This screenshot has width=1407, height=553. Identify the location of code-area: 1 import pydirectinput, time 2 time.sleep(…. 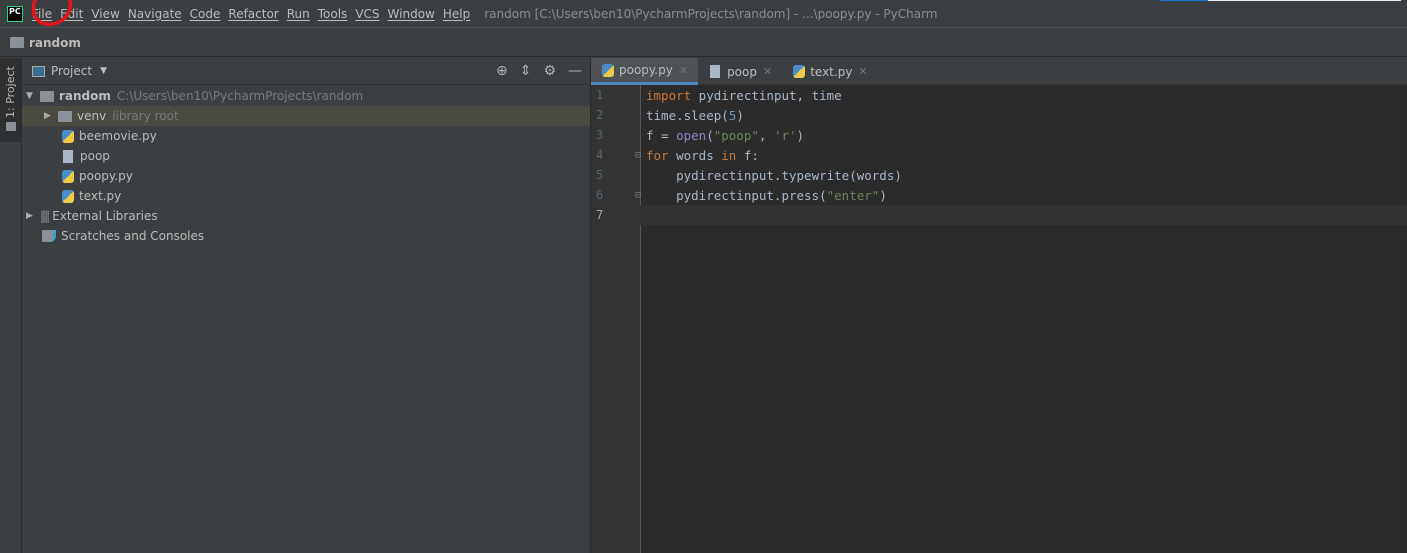
(999, 155).